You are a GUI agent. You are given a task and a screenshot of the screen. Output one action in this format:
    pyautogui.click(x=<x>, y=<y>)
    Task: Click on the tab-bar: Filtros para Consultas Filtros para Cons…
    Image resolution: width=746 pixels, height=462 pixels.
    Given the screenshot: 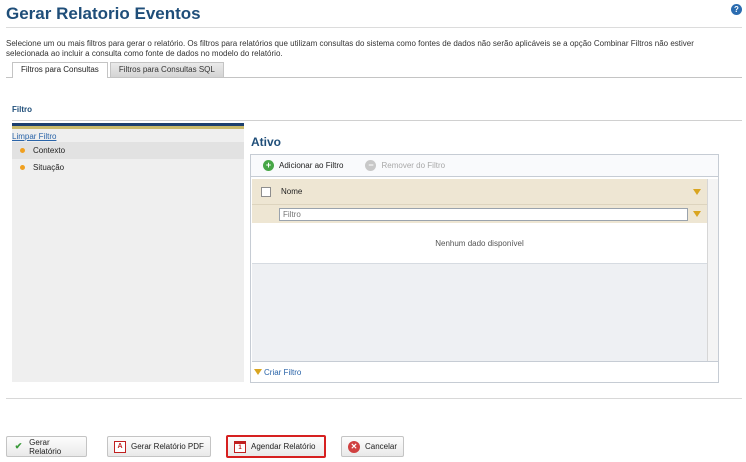 What is the action you would take?
    pyautogui.click(x=119, y=70)
    